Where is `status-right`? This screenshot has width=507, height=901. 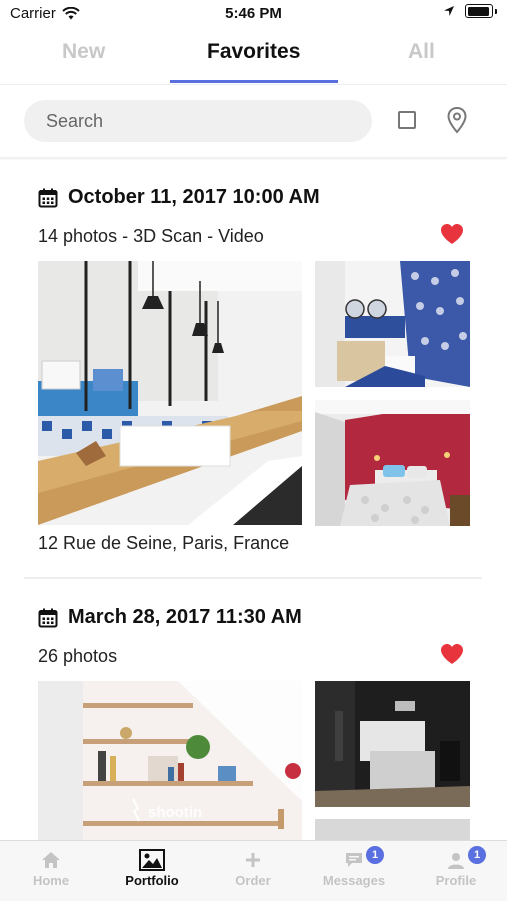
status-right is located at coordinates (470, 11).